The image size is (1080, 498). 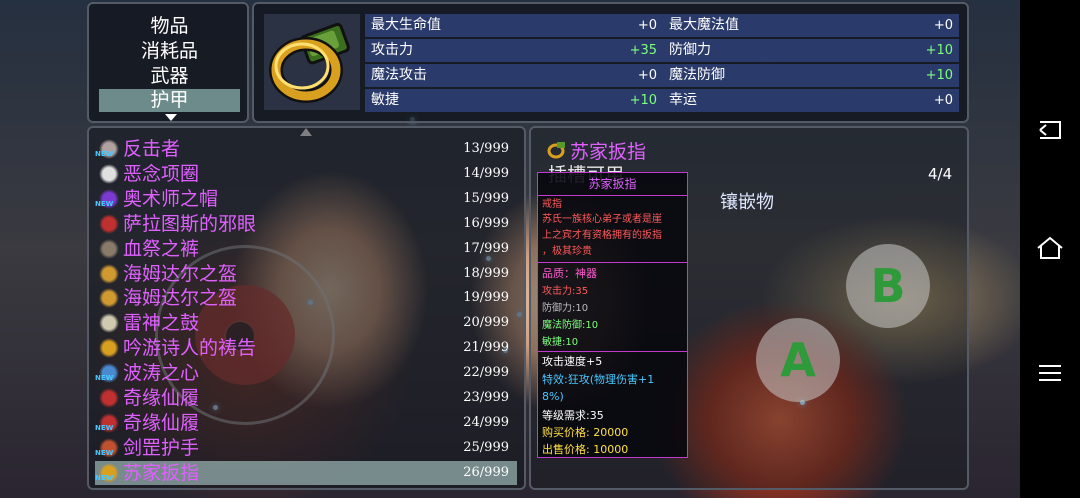 What do you see at coordinates (486, 373) in the screenshot?
I see `item-quantity: 22/999` at bounding box center [486, 373].